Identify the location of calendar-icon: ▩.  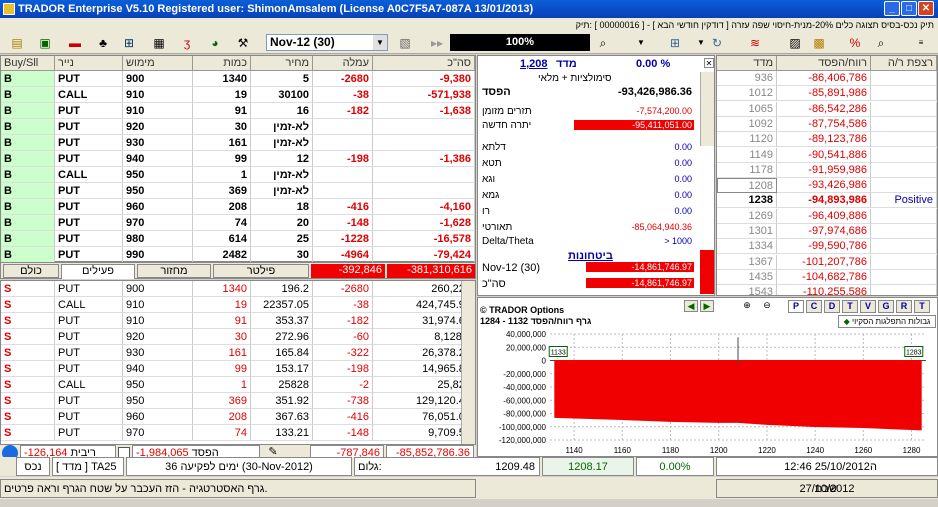
(819, 43).